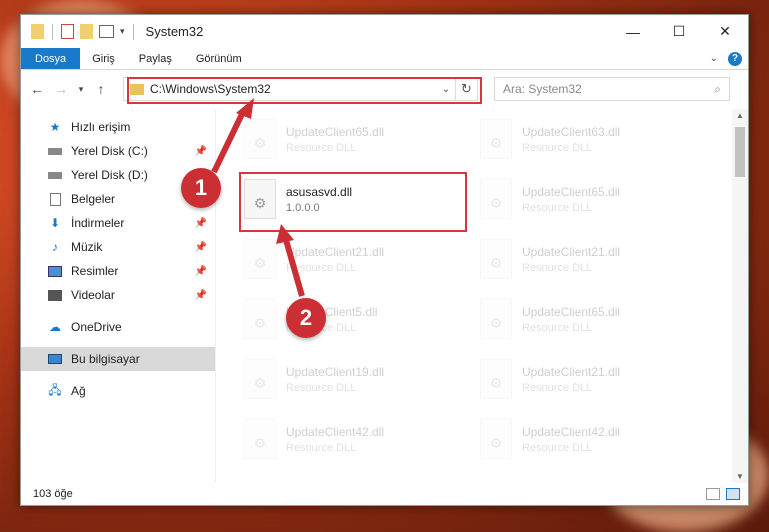  What do you see at coordinates (735, 58) in the screenshot?
I see `help-icon: ?` at bounding box center [735, 58].